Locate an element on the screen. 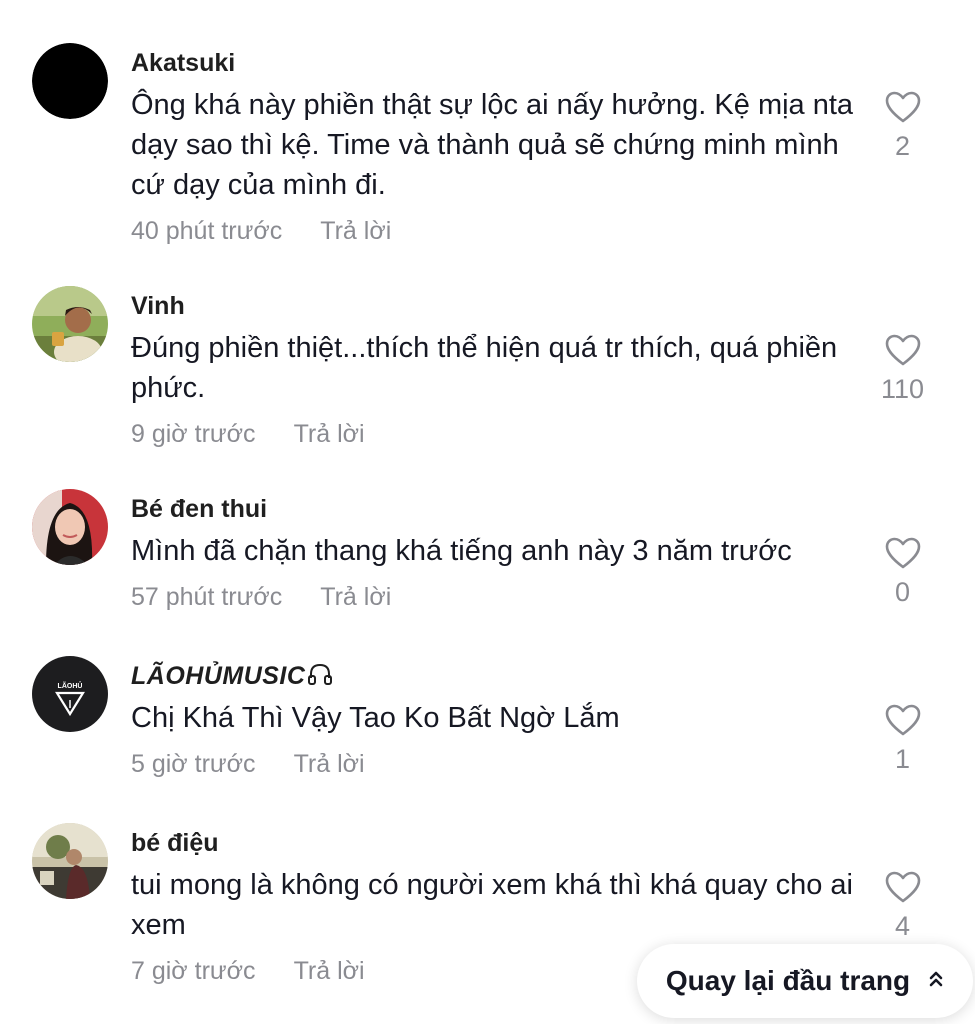 The height and width of the screenshot is (1024, 975). comment-time: 57 phút trước is located at coordinates (207, 597).